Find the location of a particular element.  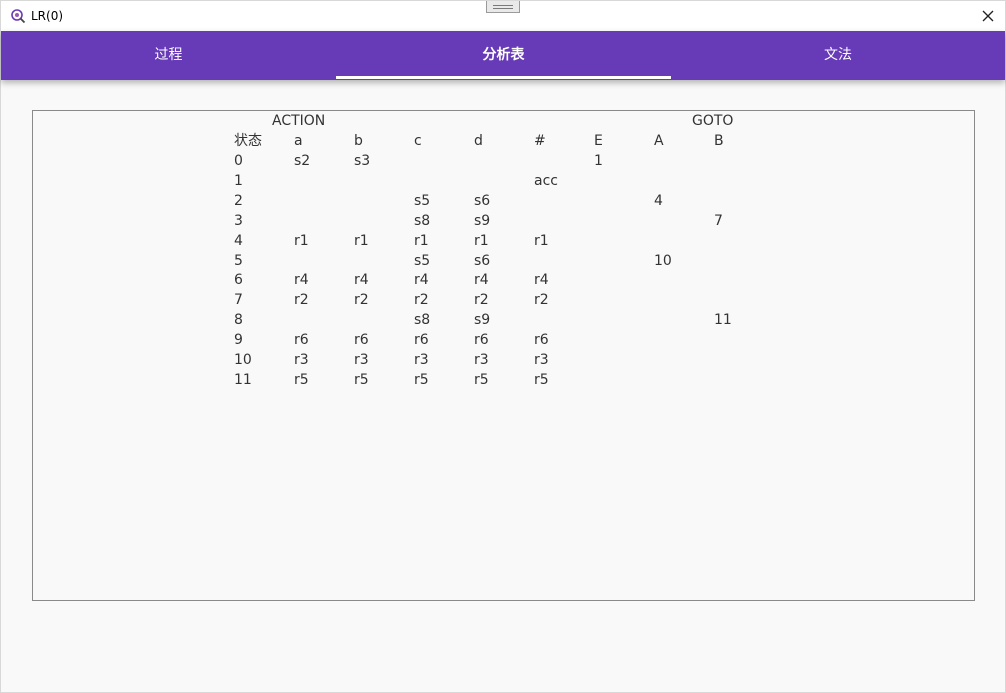

app-logo-icon is located at coordinates (18, 16).